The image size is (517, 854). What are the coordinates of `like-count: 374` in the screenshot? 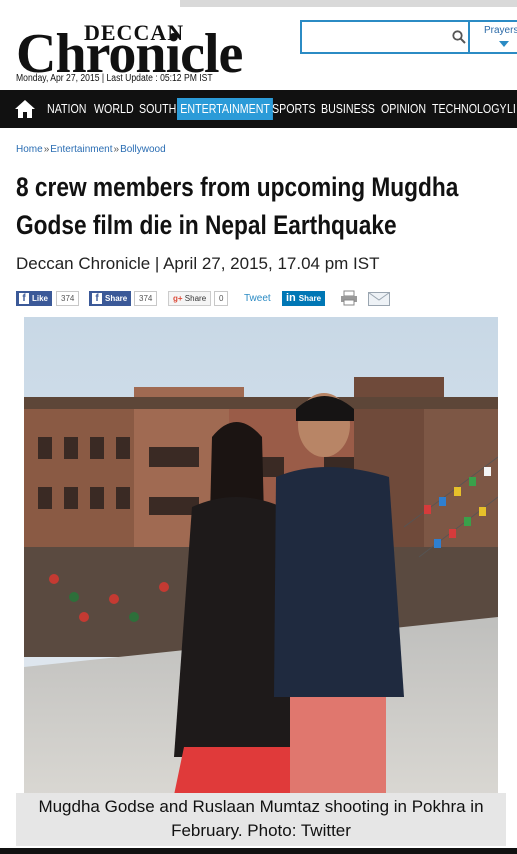 It's located at (68, 298).